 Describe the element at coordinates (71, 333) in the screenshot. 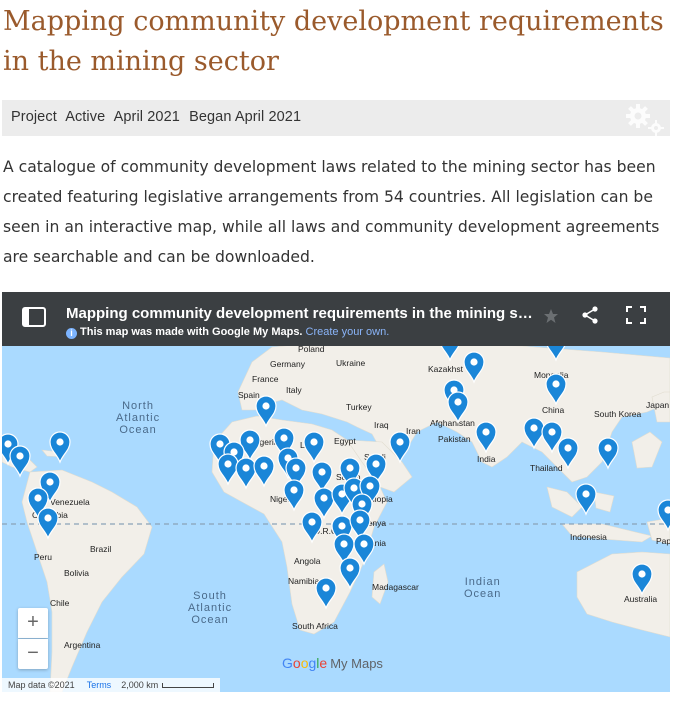

I see `info-icon: i` at that location.